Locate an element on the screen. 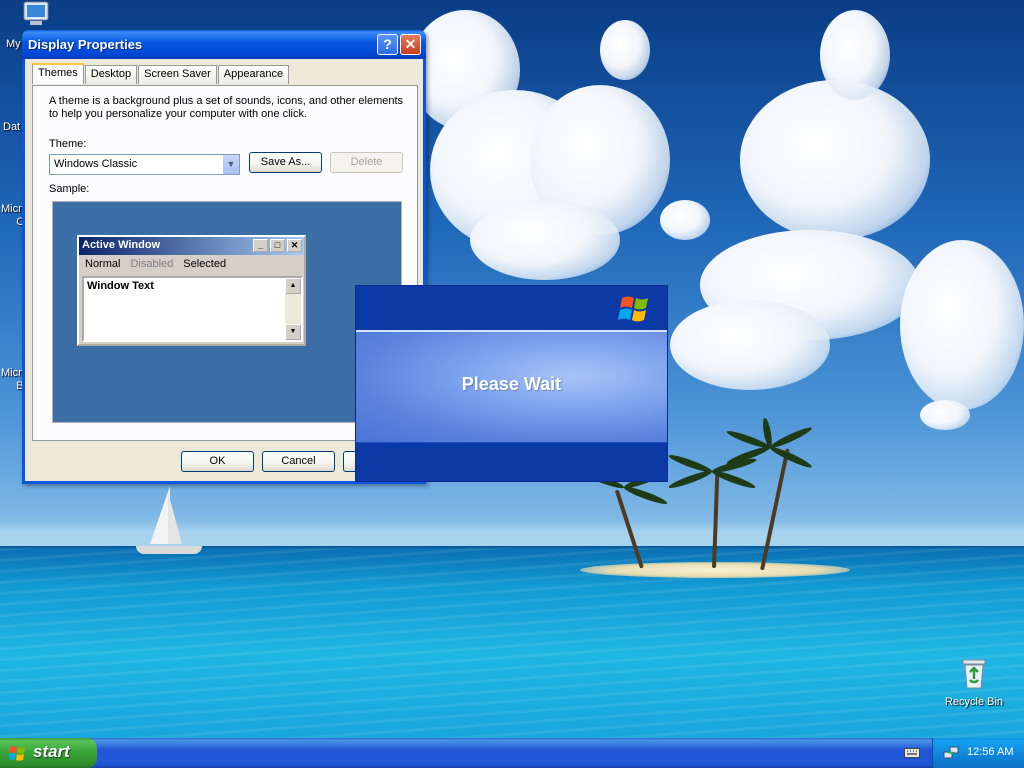  my-computer-icon is located at coordinates (25, 15).